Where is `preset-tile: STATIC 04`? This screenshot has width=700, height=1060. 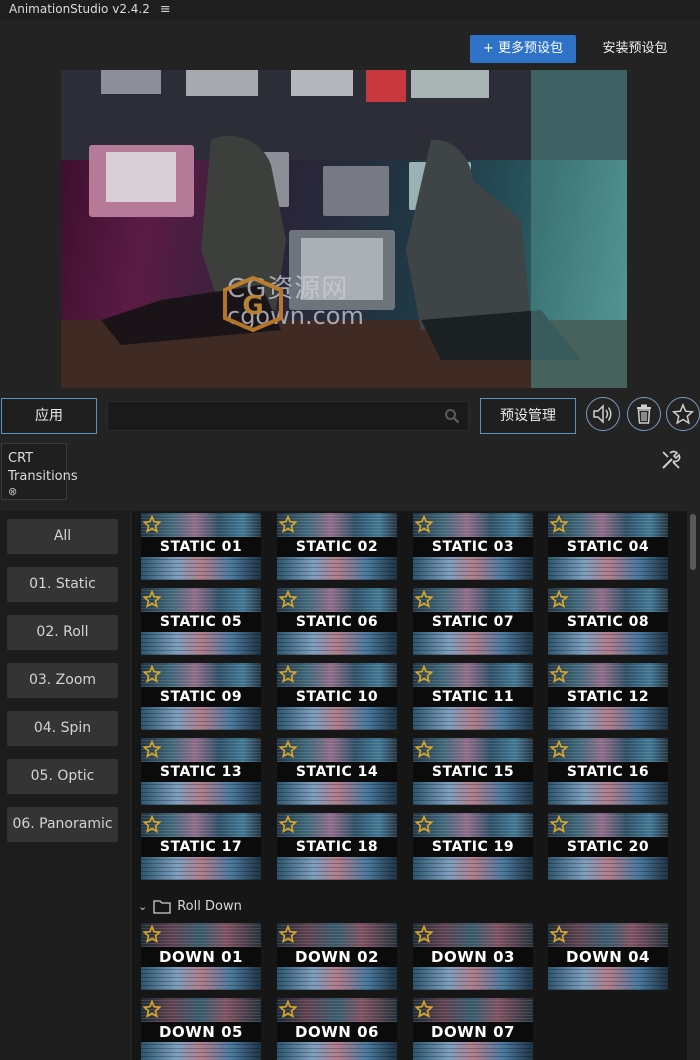
preset-tile: STATIC 04 is located at coordinates (608, 546).